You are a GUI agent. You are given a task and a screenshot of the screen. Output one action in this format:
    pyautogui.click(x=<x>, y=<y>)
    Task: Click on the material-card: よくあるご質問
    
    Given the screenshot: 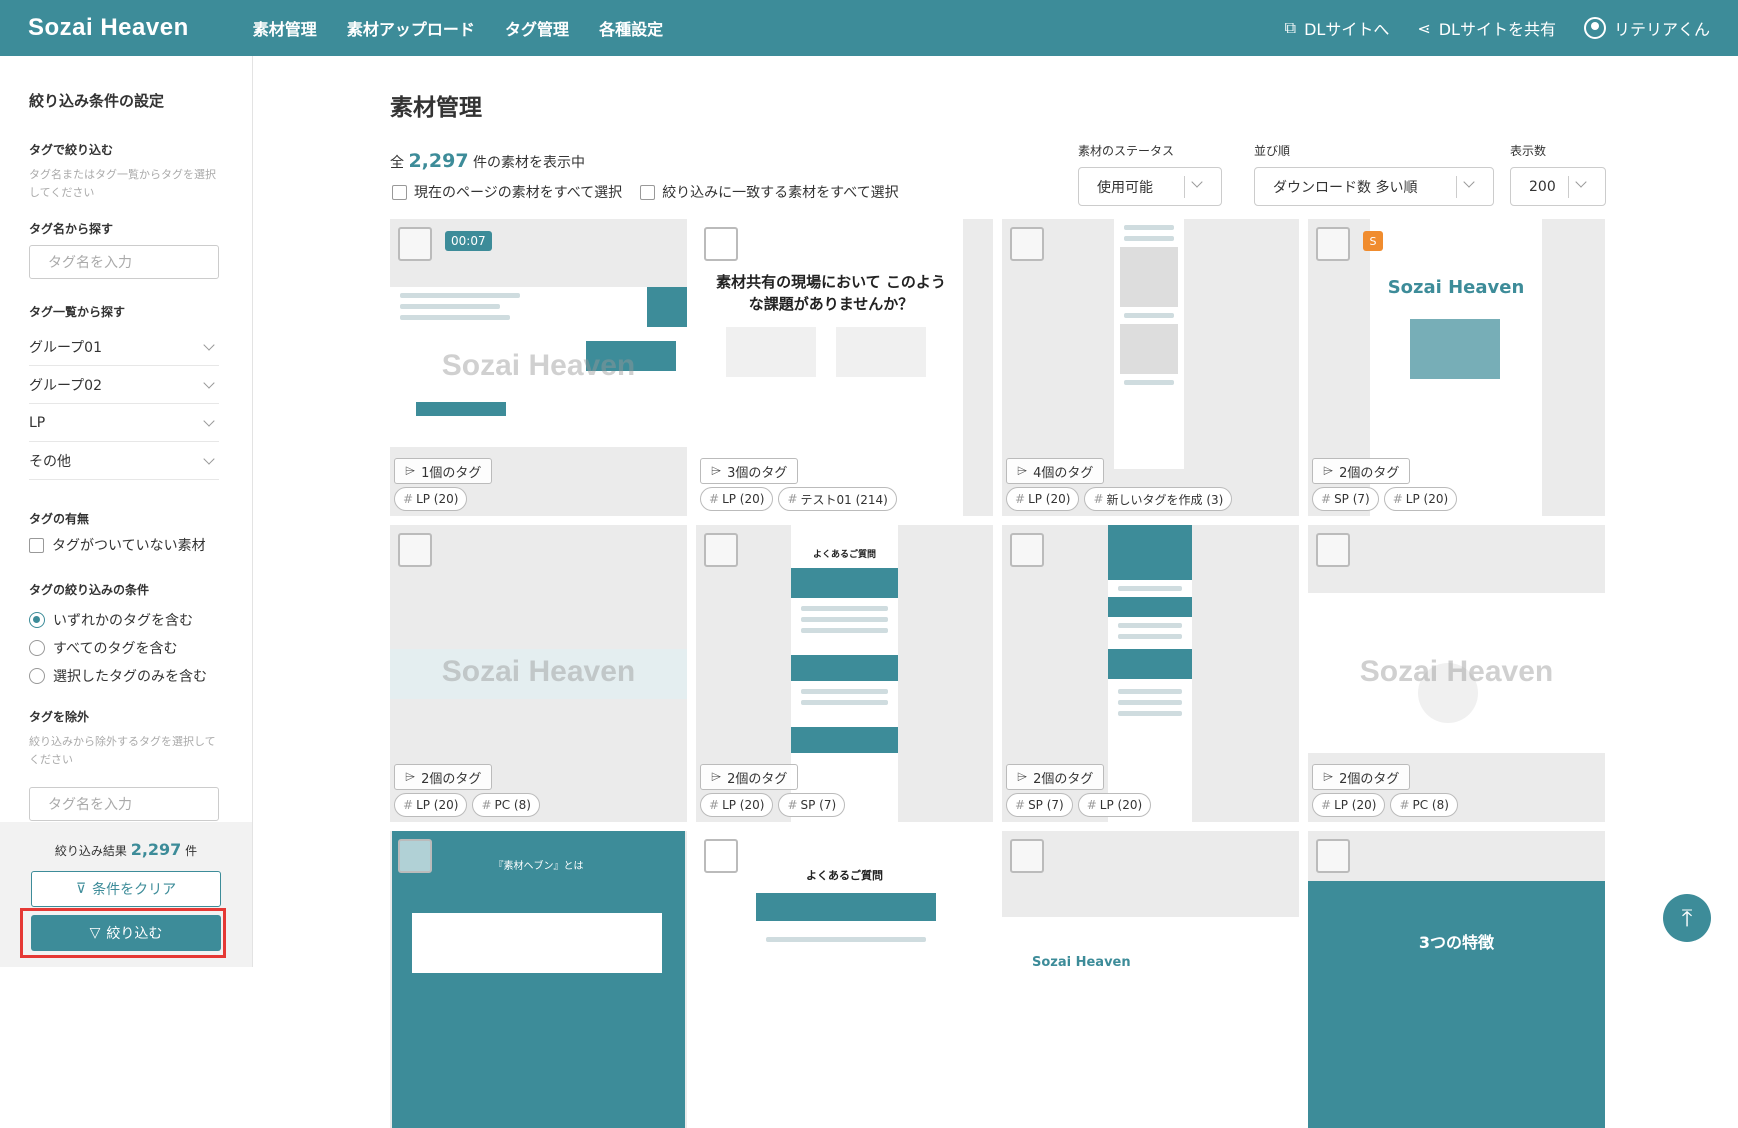 What is the action you would take?
    pyautogui.click(x=844, y=979)
    